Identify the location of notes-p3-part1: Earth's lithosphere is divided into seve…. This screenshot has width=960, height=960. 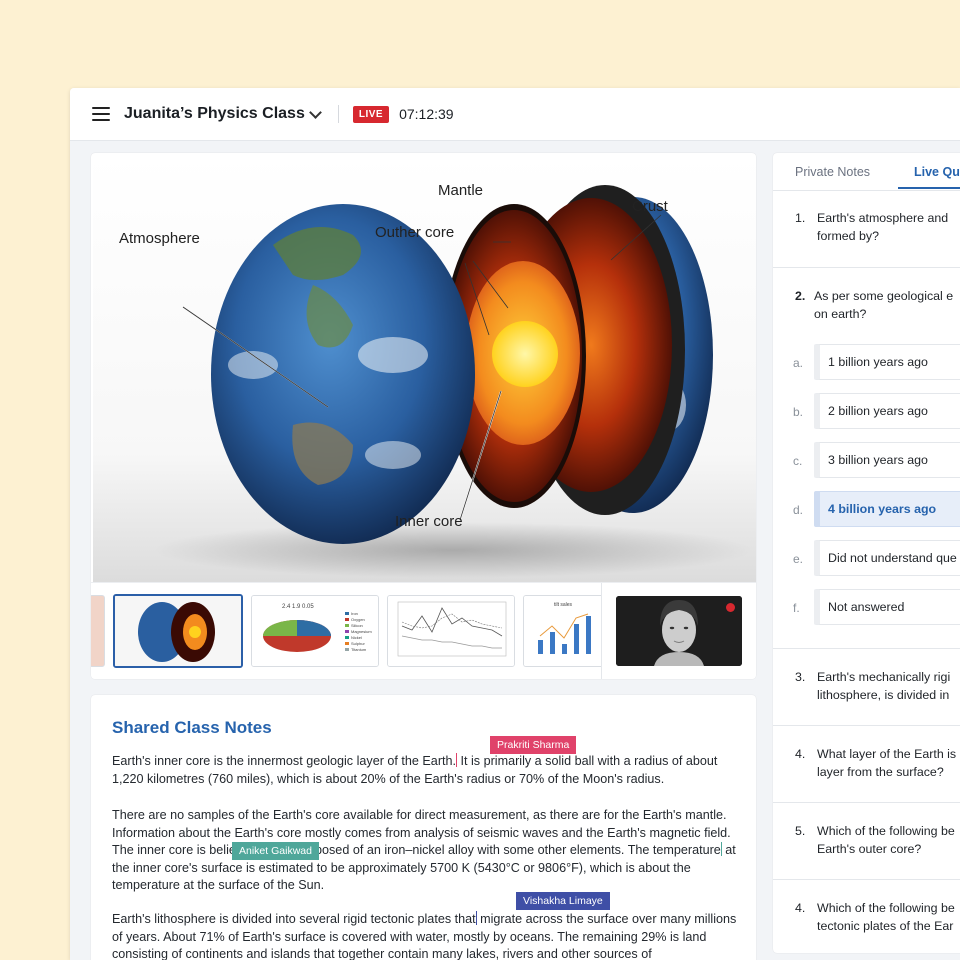
(294, 919).